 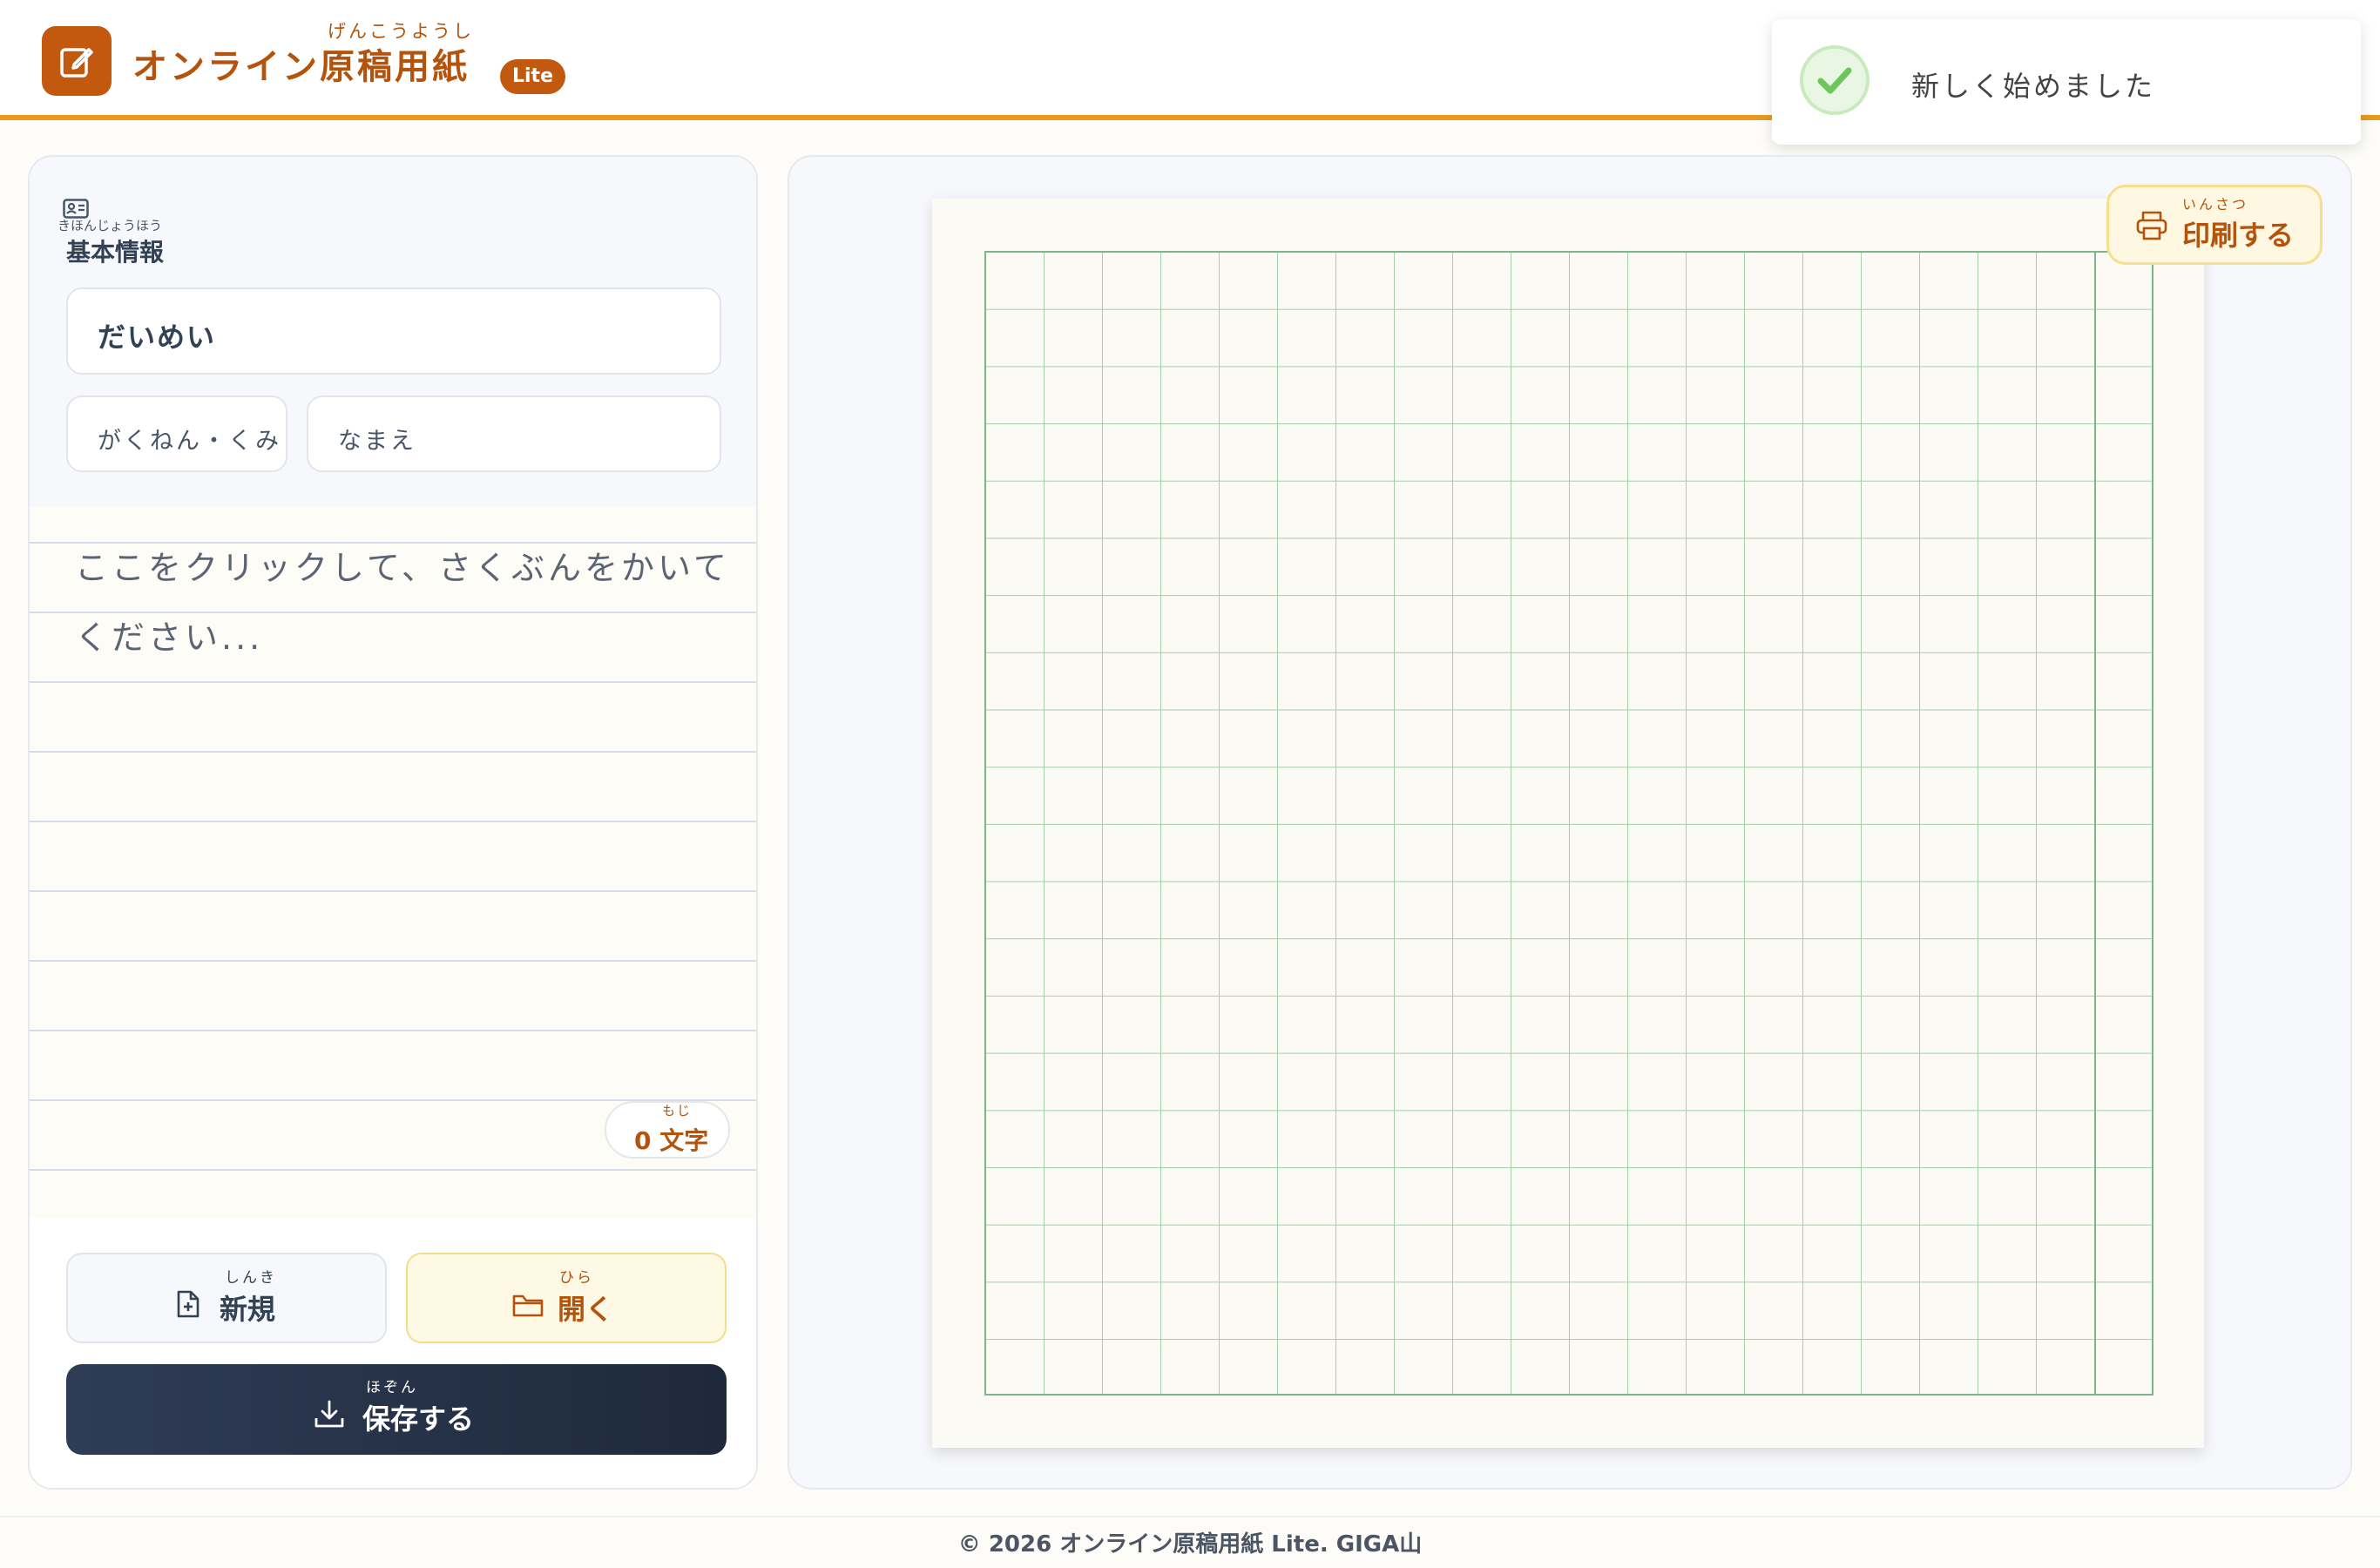 What do you see at coordinates (586, 1310) in the screenshot?
I see `open-label: 開く` at bounding box center [586, 1310].